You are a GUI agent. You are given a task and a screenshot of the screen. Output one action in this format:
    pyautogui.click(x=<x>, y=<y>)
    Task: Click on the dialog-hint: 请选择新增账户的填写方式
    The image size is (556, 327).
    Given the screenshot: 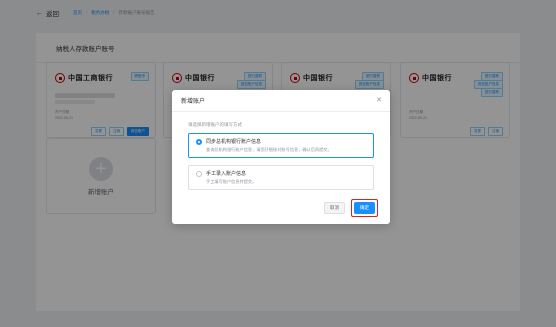 What is the action you would take?
    pyautogui.click(x=215, y=124)
    